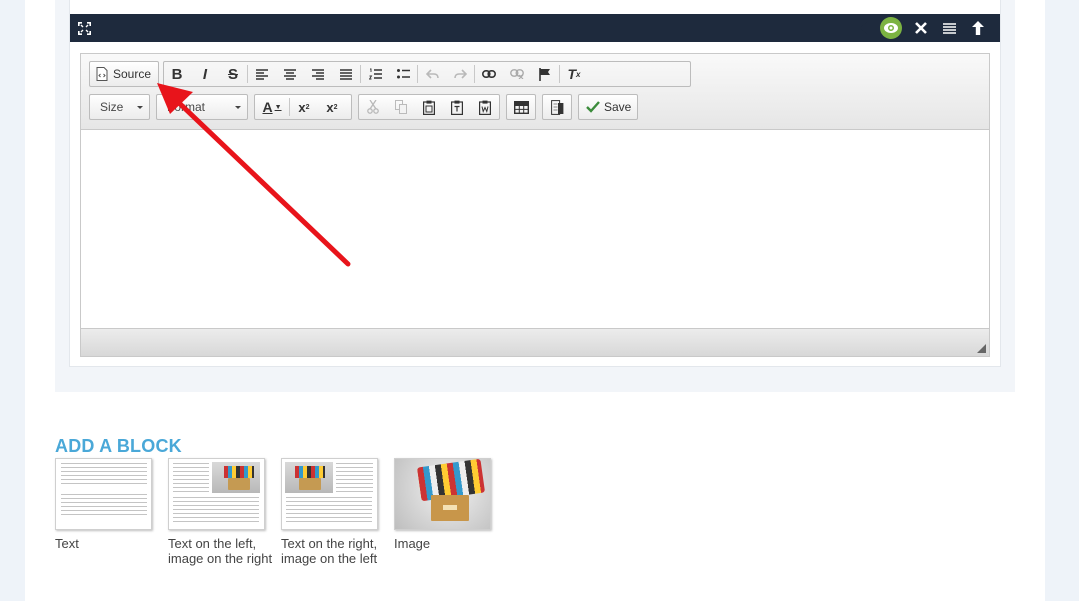 Image resolution: width=1079 pixels, height=601 pixels. Describe the element at coordinates (104, 490) in the screenshot. I see `text-lines` at that location.